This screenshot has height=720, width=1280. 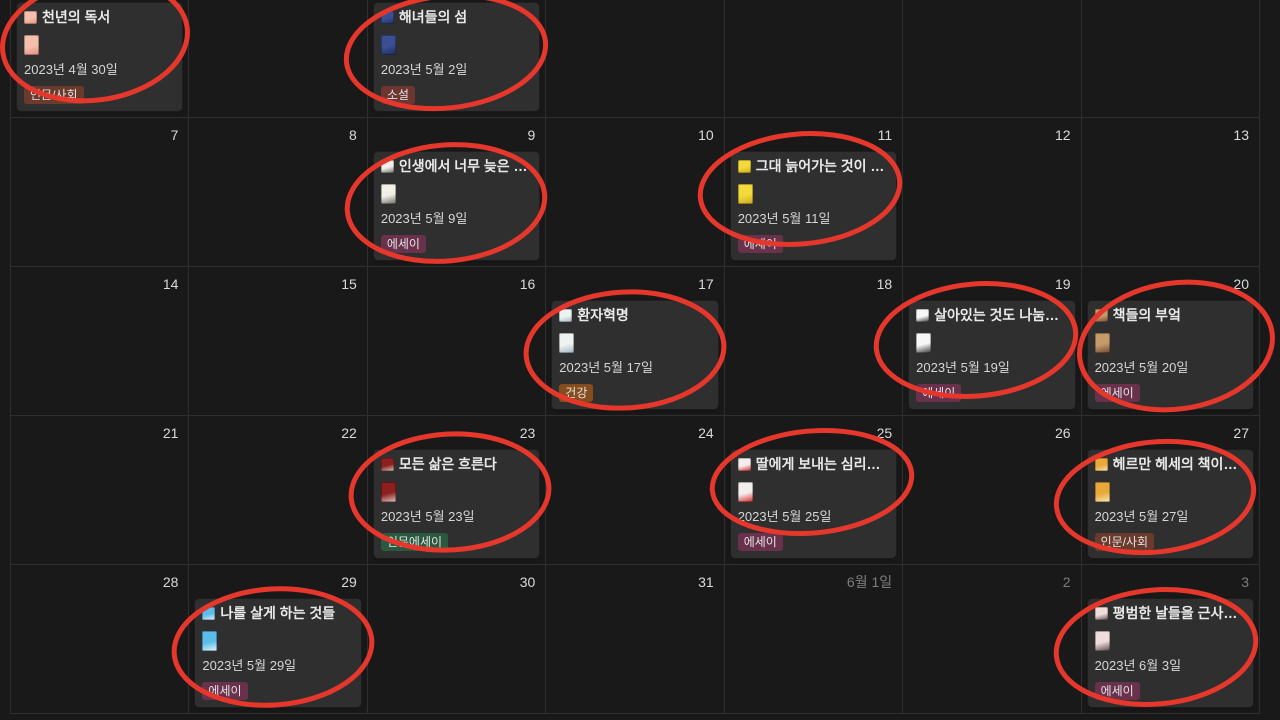 What do you see at coordinates (706, 135) in the screenshot?
I see `day-number: 10` at bounding box center [706, 135].